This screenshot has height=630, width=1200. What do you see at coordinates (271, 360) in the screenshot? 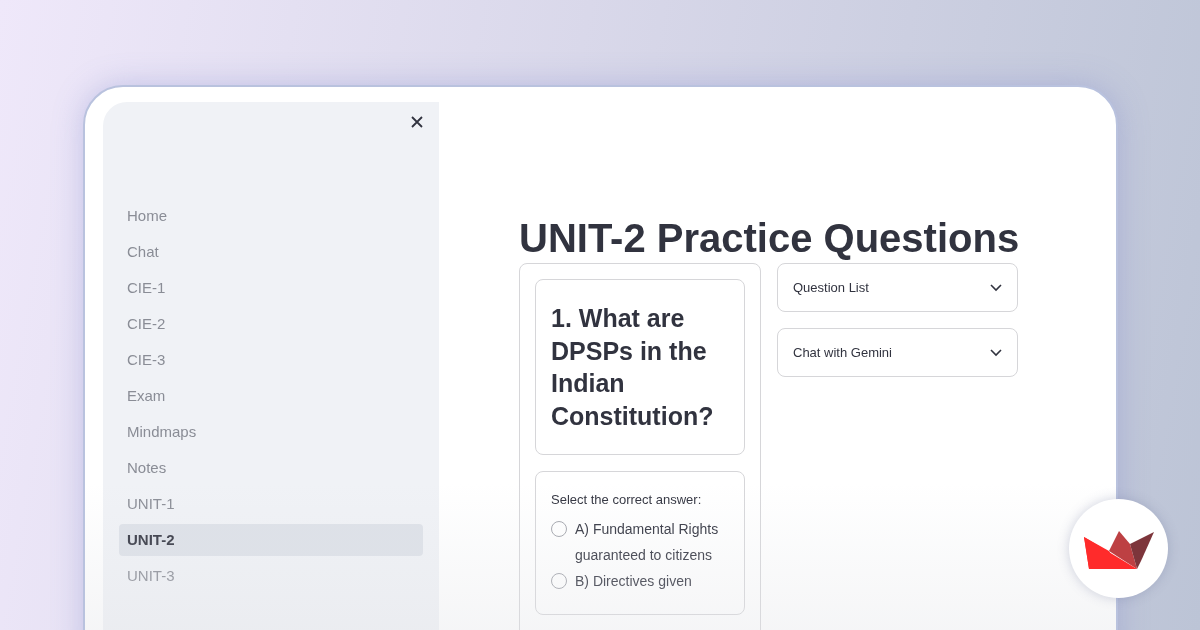
I see `nav-item: CIE-3` at bounding box center [271, 360].